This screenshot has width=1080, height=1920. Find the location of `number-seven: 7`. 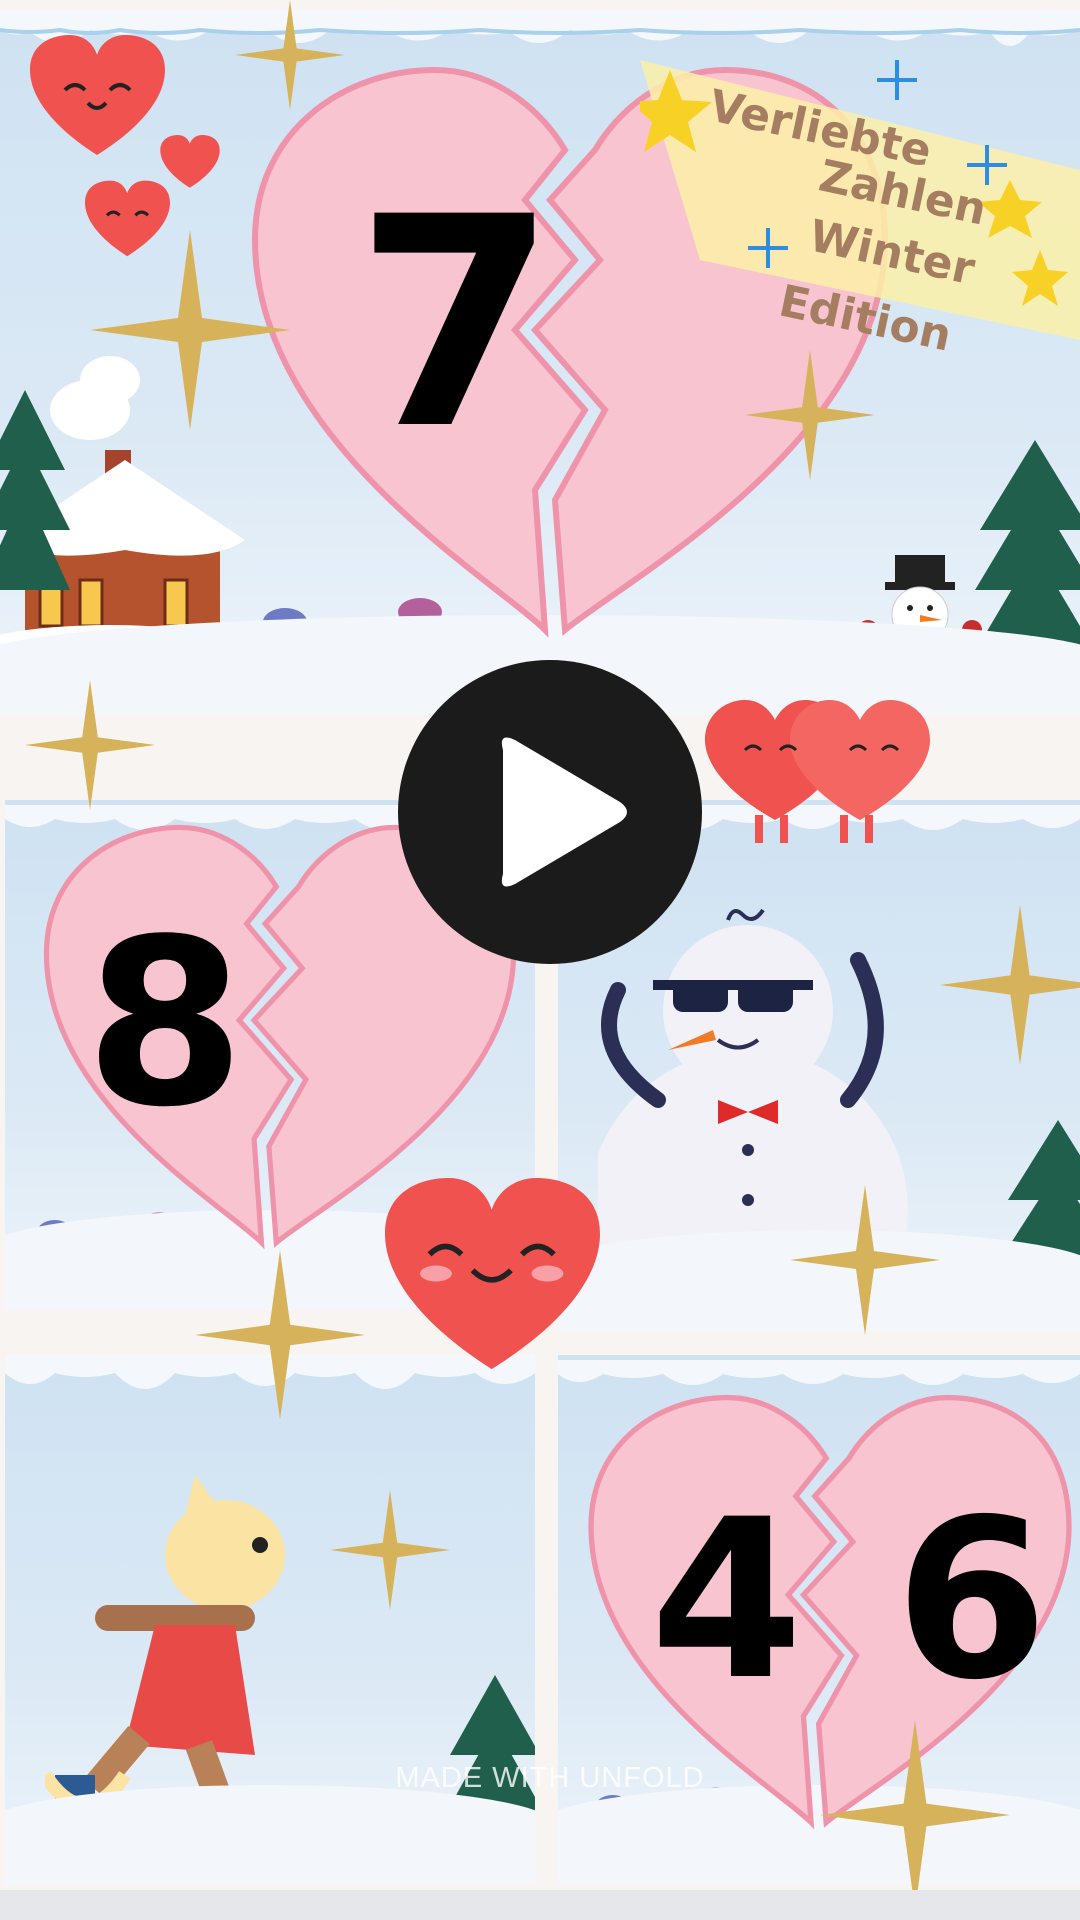

number-seven: 7 is located at coordinates (456, 324).